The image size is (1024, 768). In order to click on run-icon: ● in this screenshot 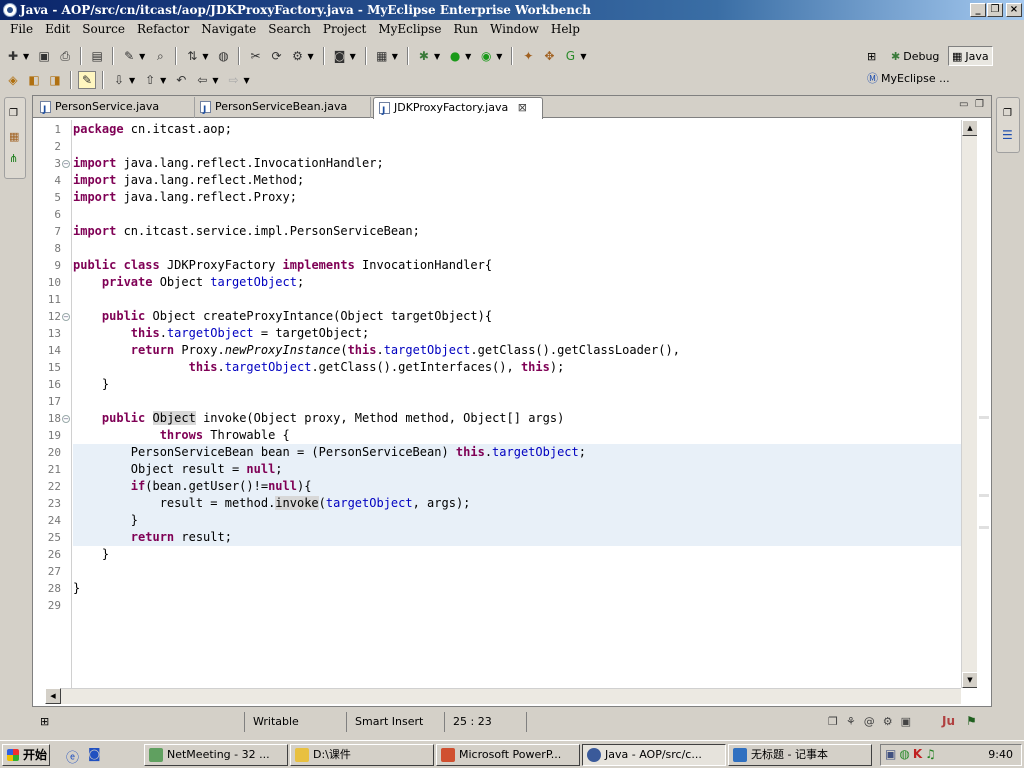, I will do `click(455, 56)`.